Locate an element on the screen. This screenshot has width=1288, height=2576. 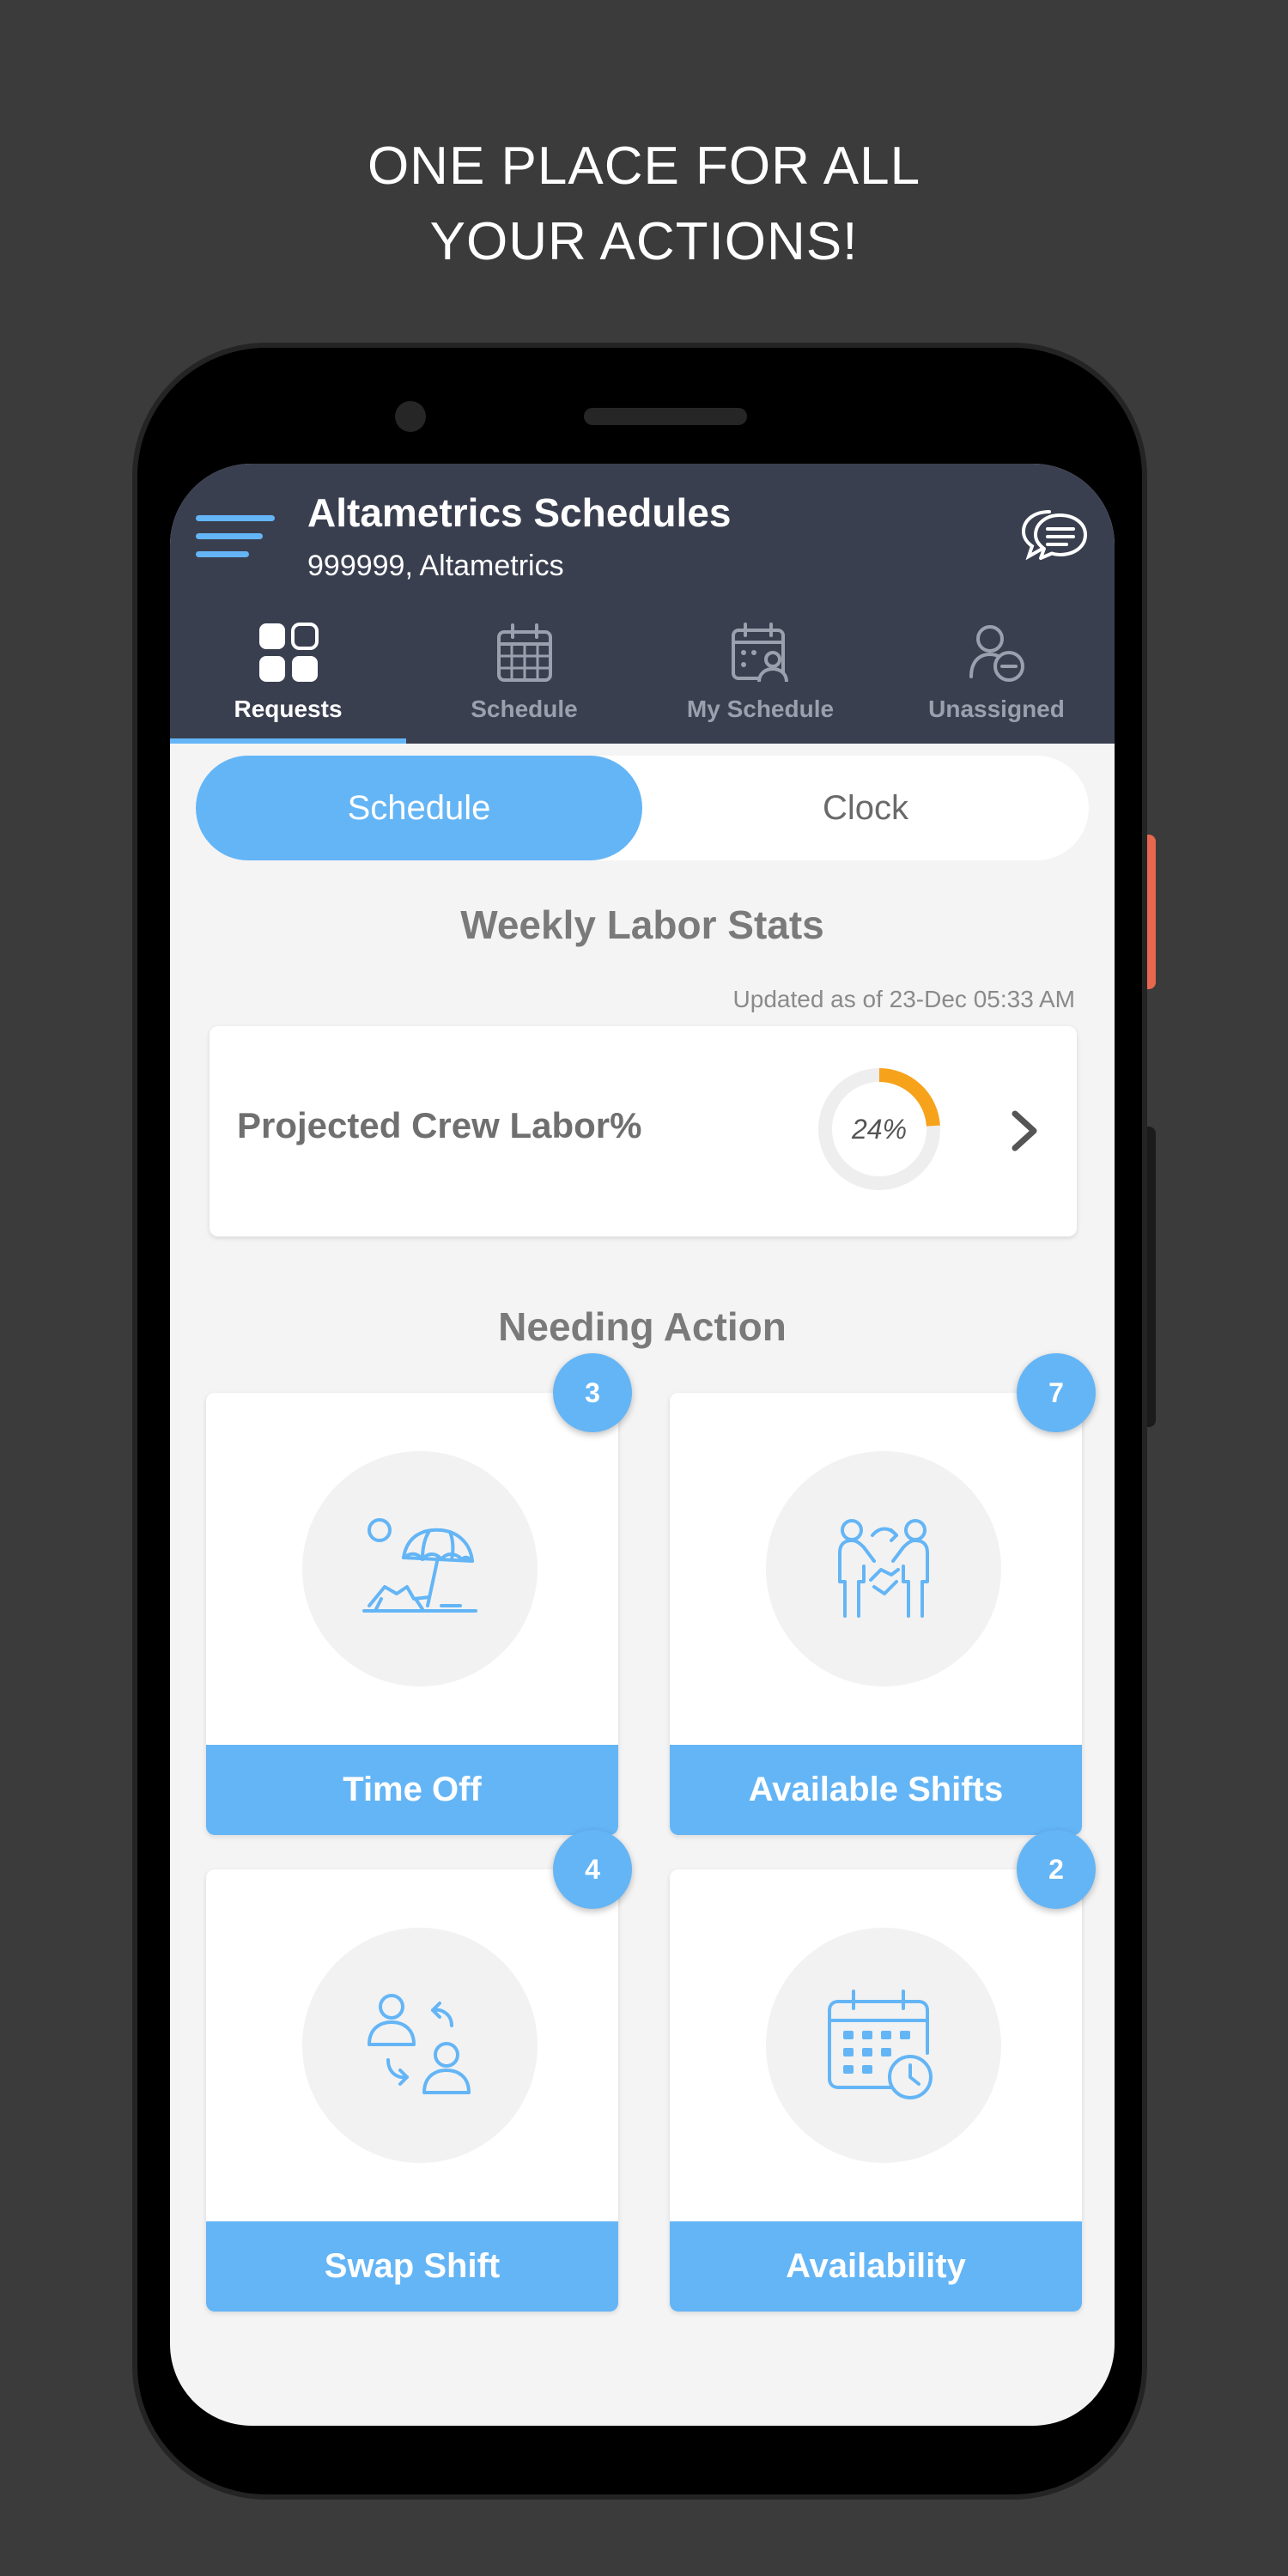
promo-headline: ONE PLACE FOR ALL YOUR ACTIONS! is located at coordinates (644, 204).